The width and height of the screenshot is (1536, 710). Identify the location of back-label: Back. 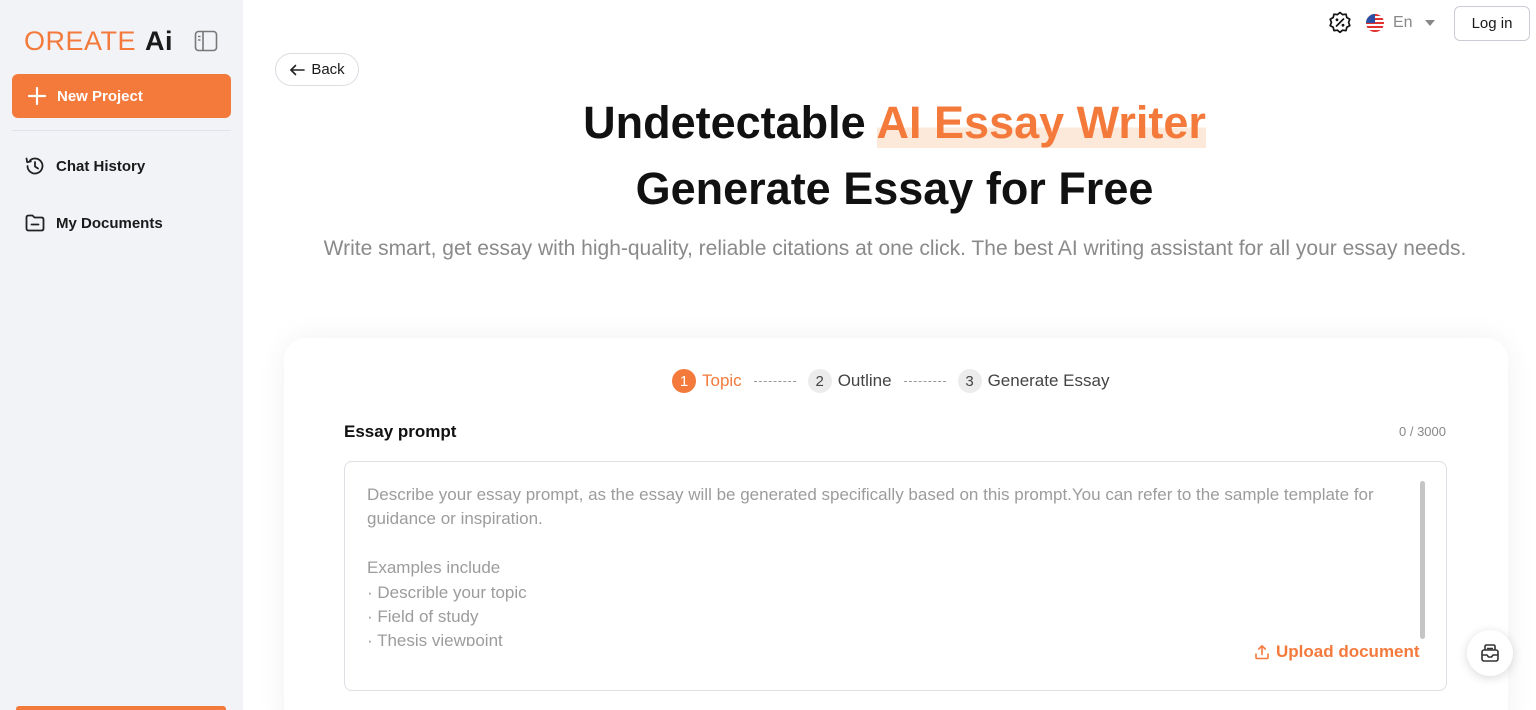
(328, 69).